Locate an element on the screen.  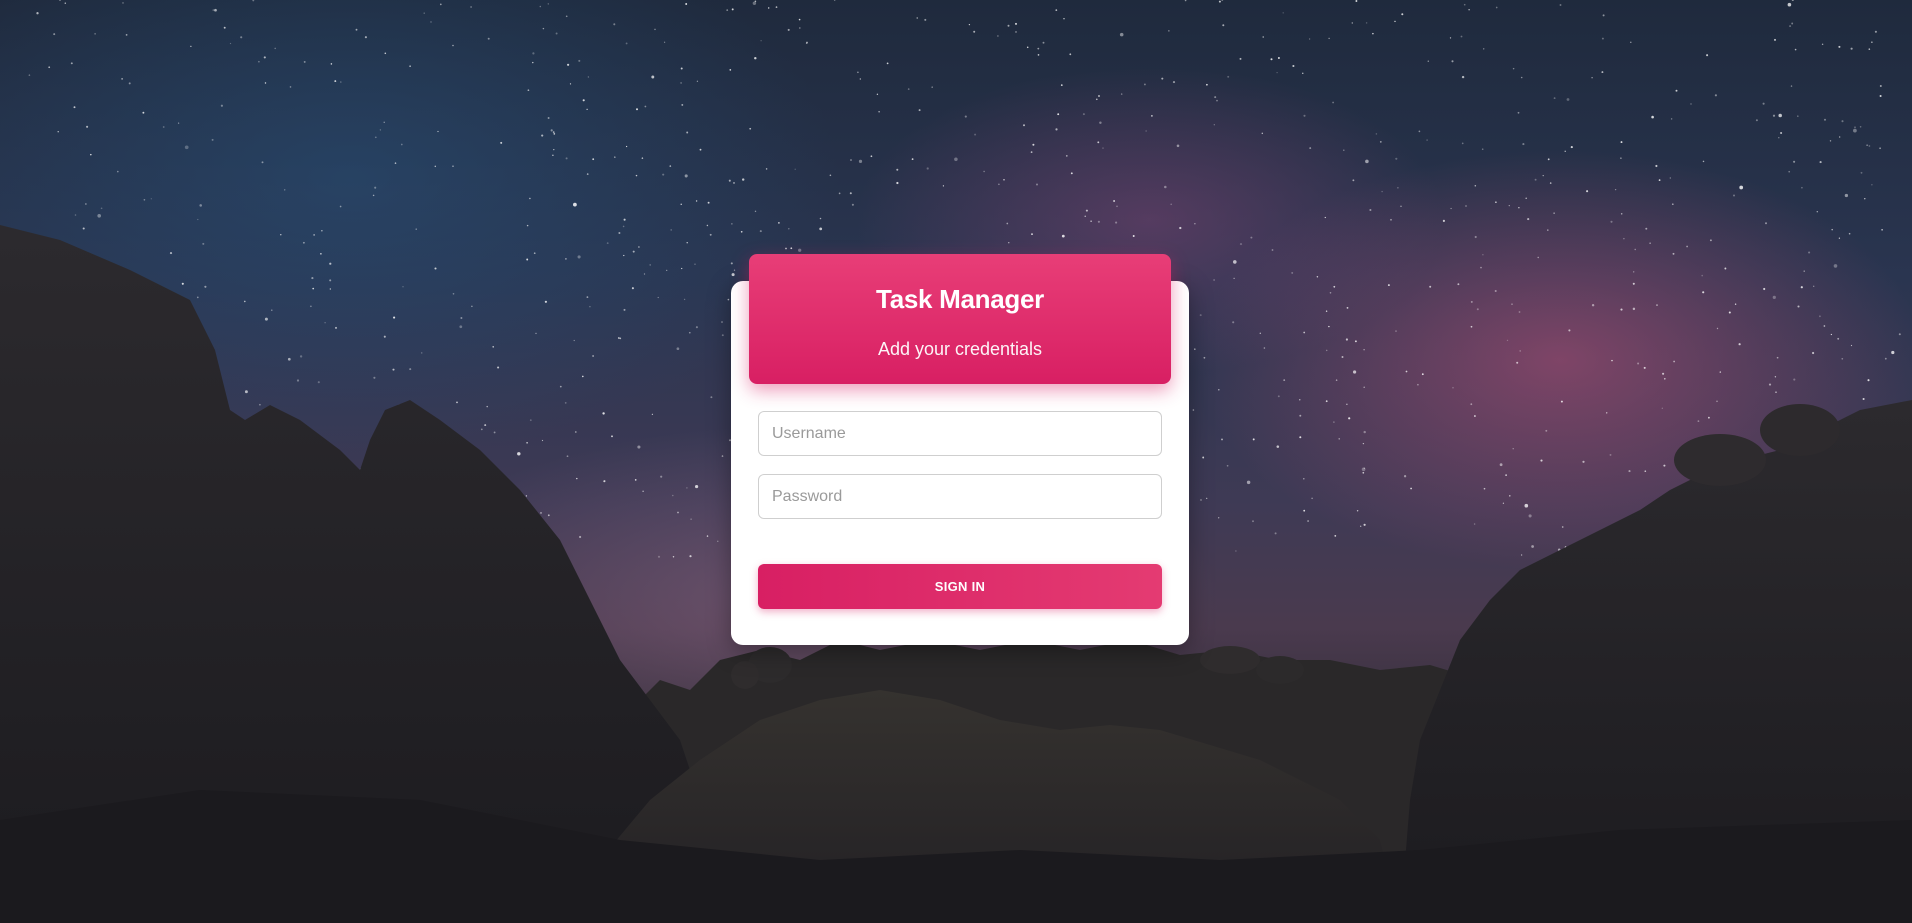
credentials-subtitle: Add your credentials is located at coordinates (960, 349).